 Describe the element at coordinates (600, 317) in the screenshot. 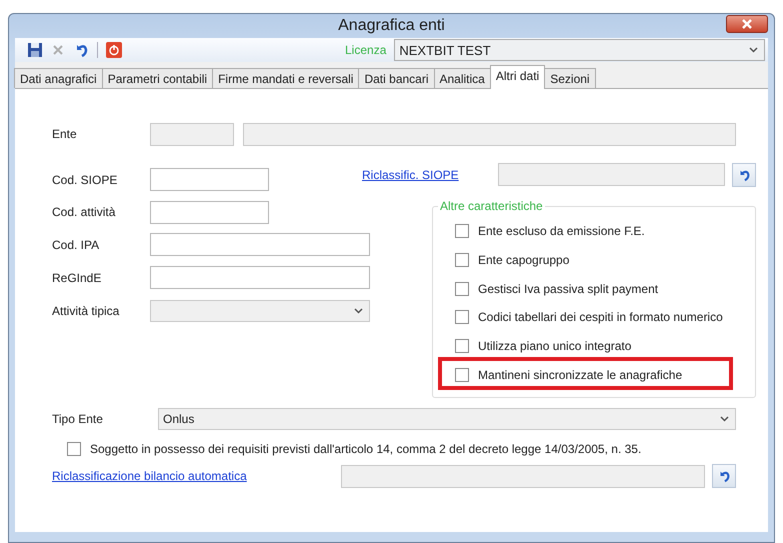

I see `checkbox-label: Codici tabellari dei cespiti in formato numerico` at that location.